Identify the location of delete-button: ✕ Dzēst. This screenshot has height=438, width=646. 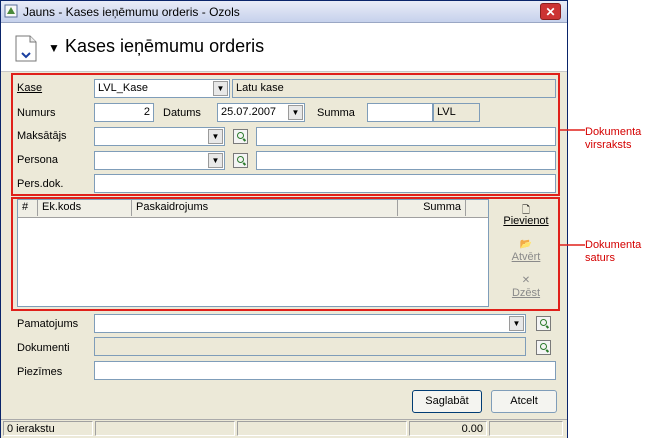
(526, 287).